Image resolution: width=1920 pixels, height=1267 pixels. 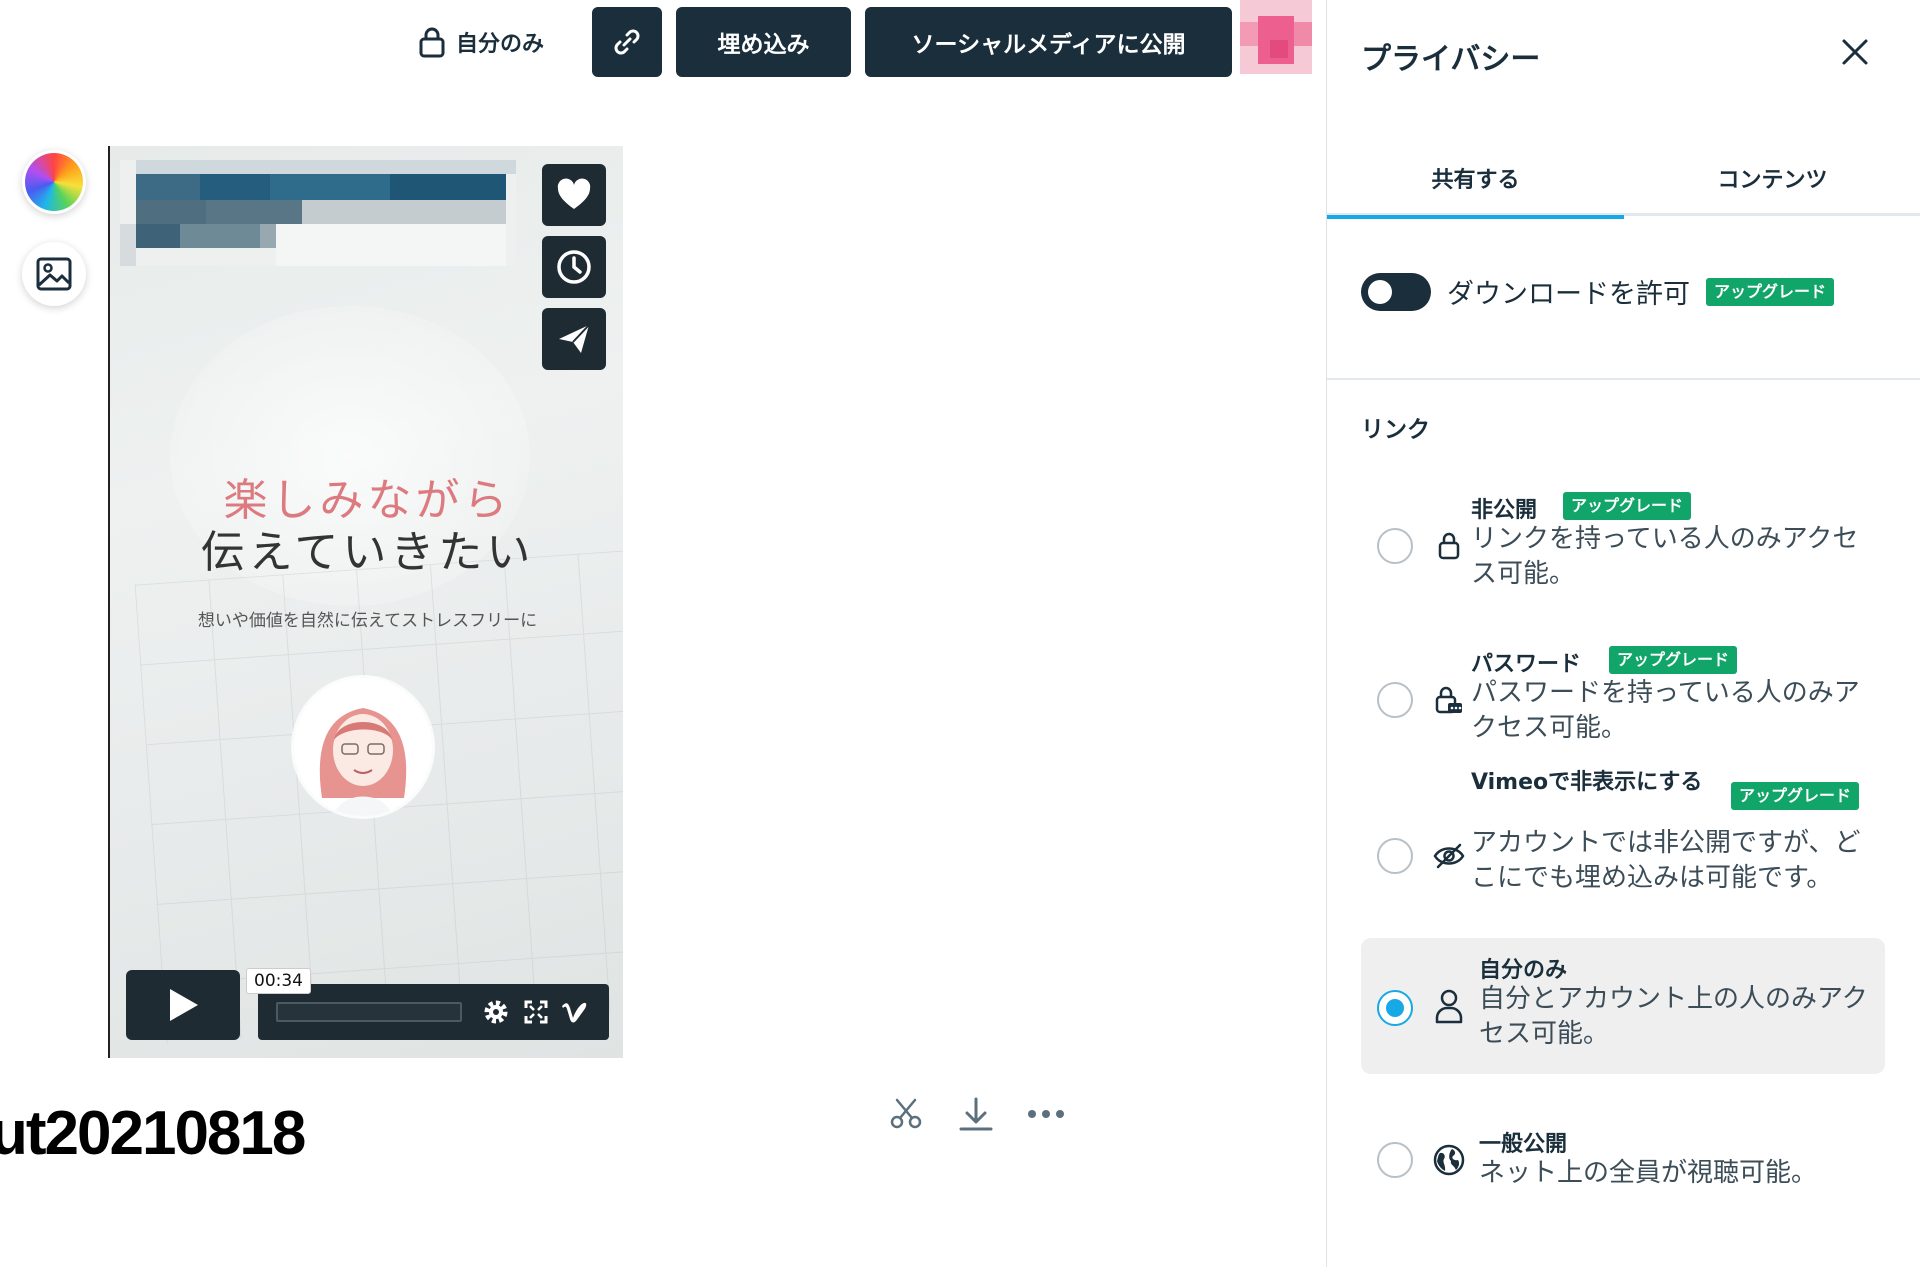 What do you see at coordinates (367, 621) in the screenshot?
I see `video-overlay-subtitle: 想いや価値を自然に伝えてストレスフリーに` at bounding box center [367, 621].